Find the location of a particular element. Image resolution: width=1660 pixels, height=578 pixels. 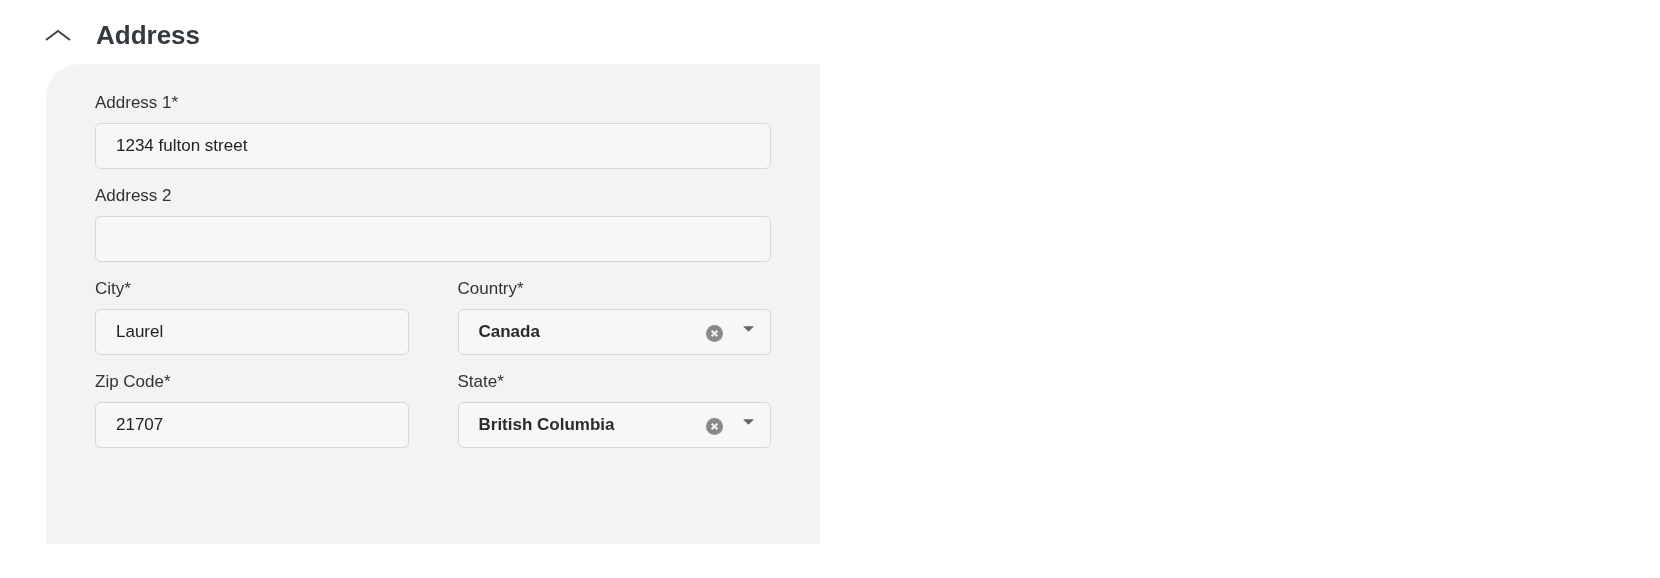

field-label: State* is located at coordinates (481, 382).